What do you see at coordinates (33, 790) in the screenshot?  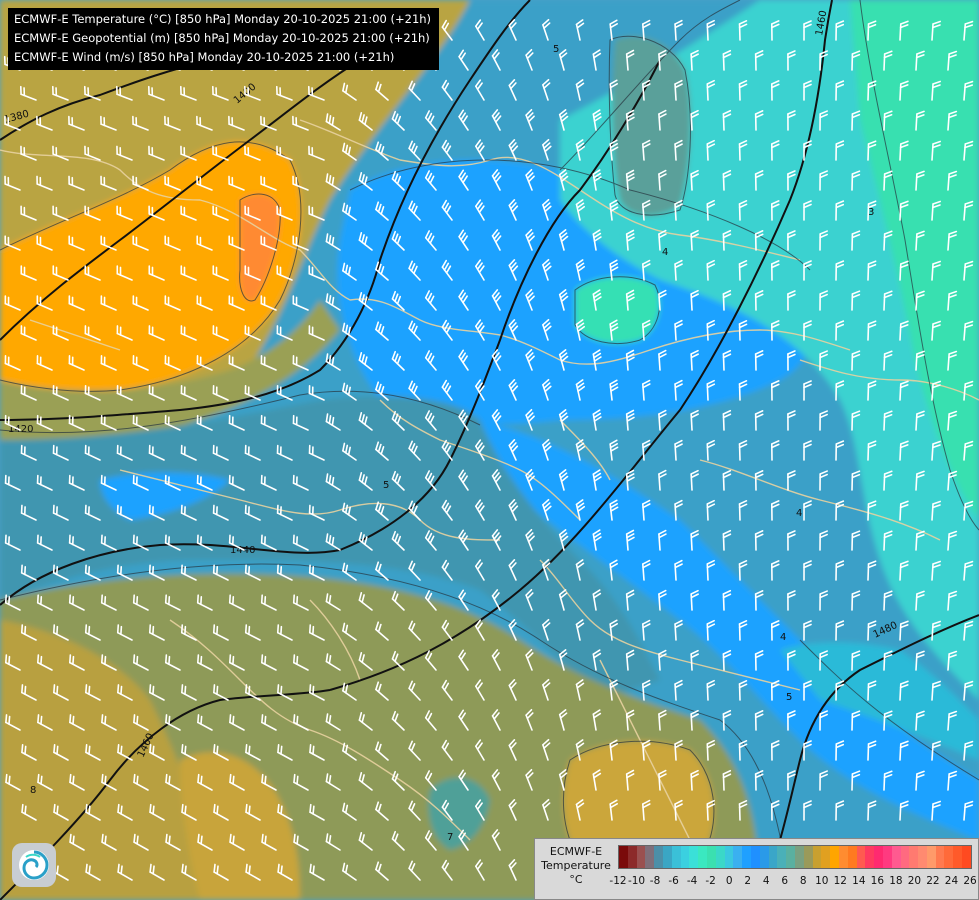 I see `isotherm-label: 8` at bounding box center [33, 790].